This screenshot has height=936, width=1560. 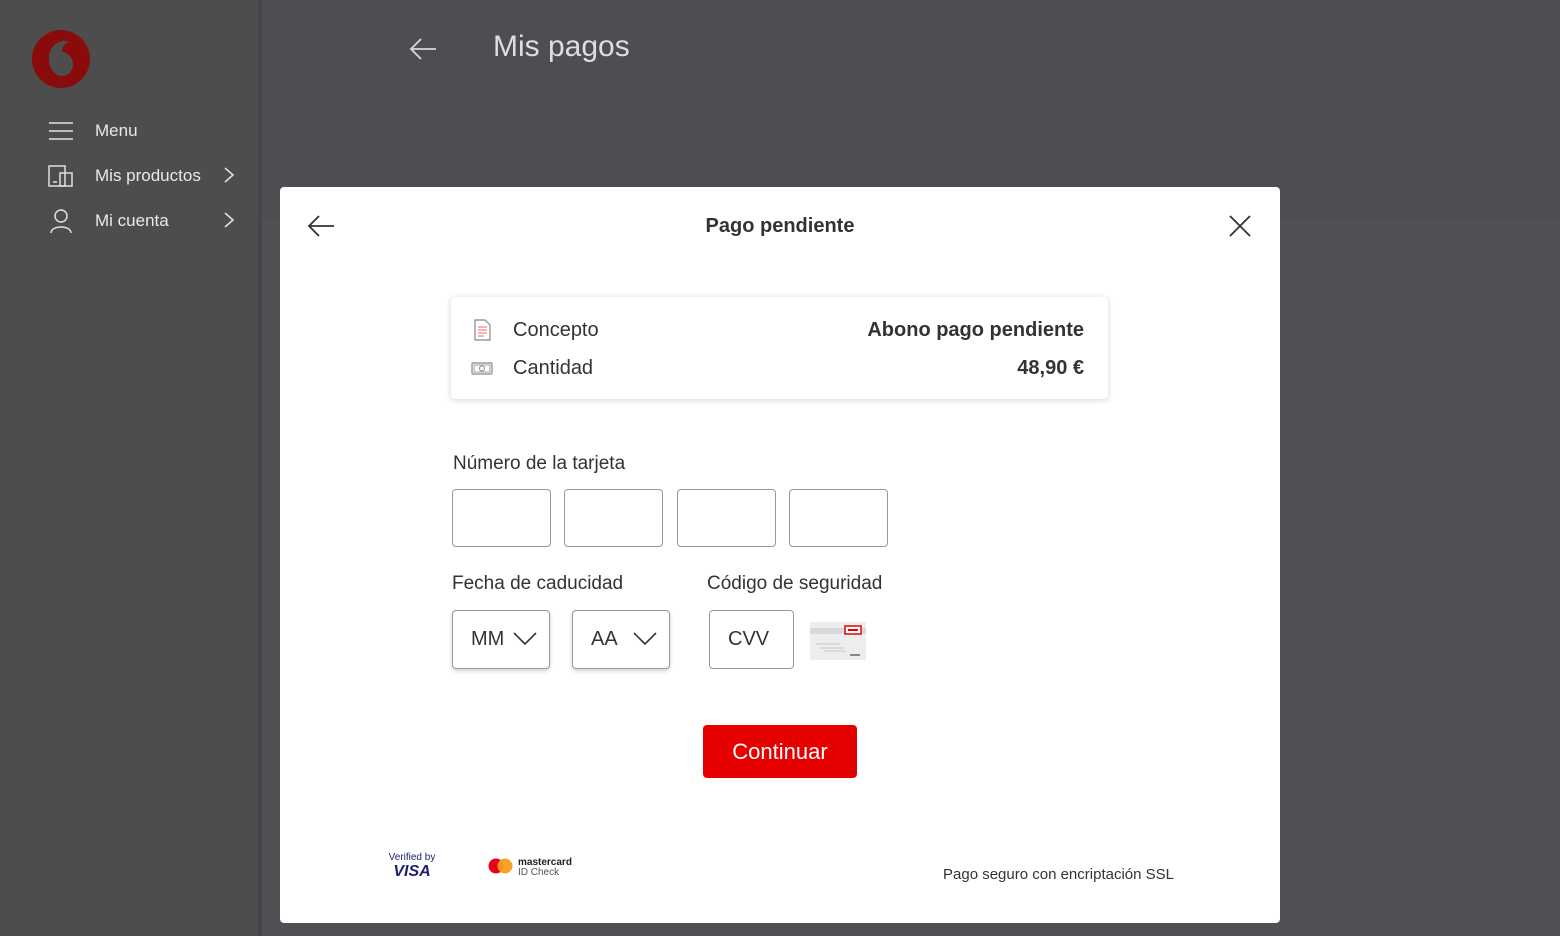 I want to click on sidebar-item-menu: Menu, so click(x=147, y=131).